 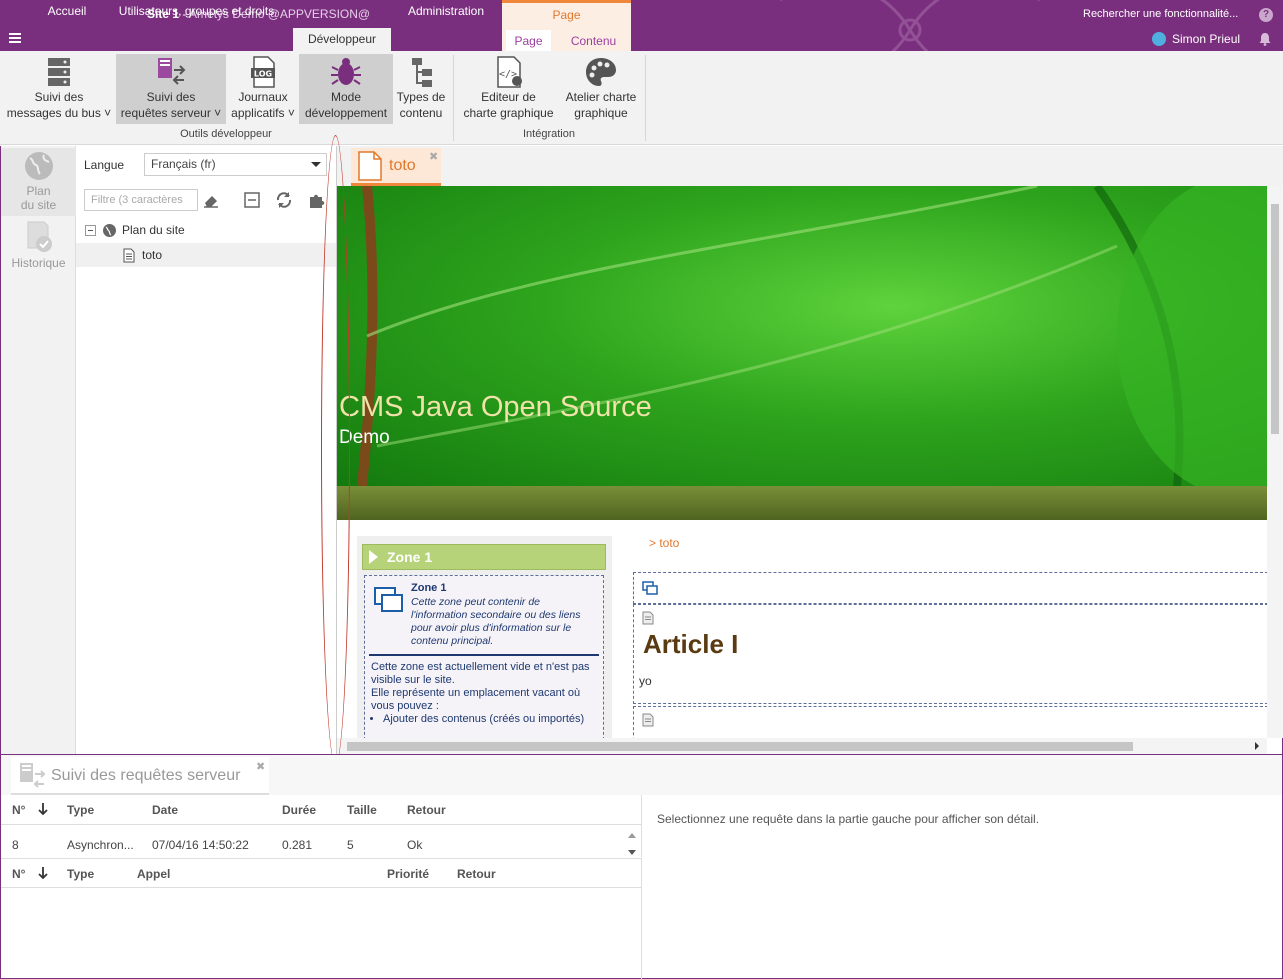 What do you see at coordinates (226, 134) in the screenshot?
I see `group-label-dev-tools: Outils développeur` at bounding box center [226, 134].